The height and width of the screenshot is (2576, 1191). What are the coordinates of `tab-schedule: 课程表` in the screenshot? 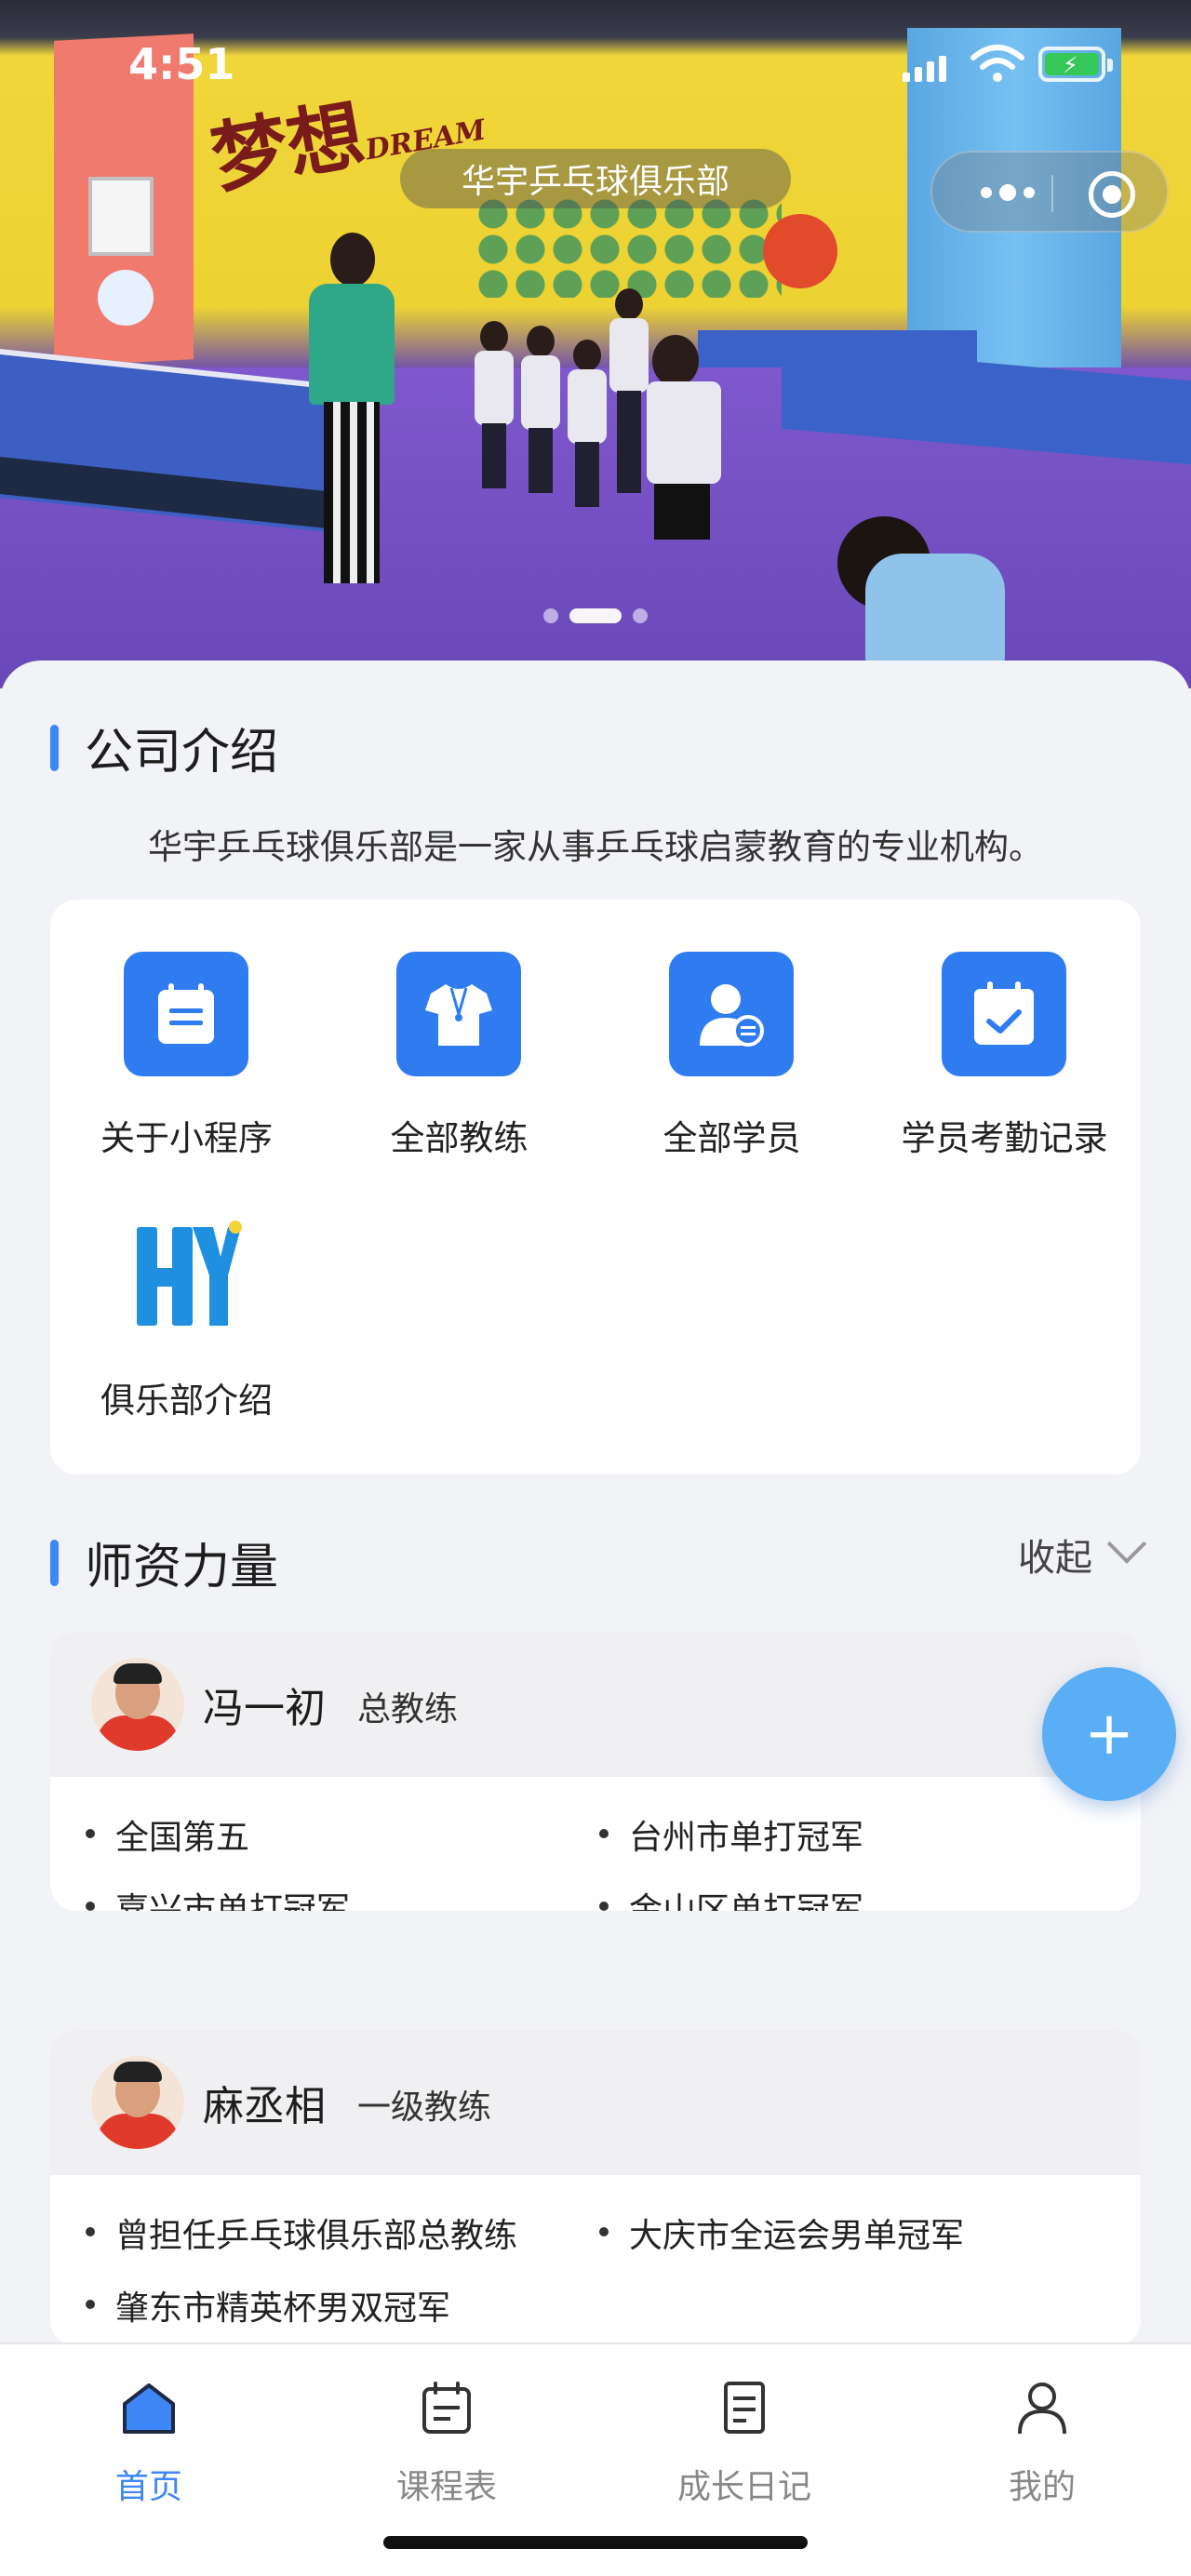 It's located at (447, 2435).